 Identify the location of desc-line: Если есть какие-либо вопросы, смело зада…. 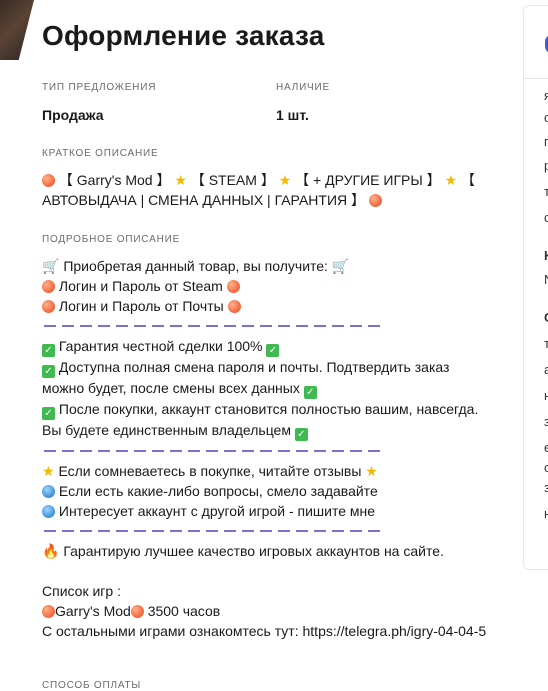
(267, 491).